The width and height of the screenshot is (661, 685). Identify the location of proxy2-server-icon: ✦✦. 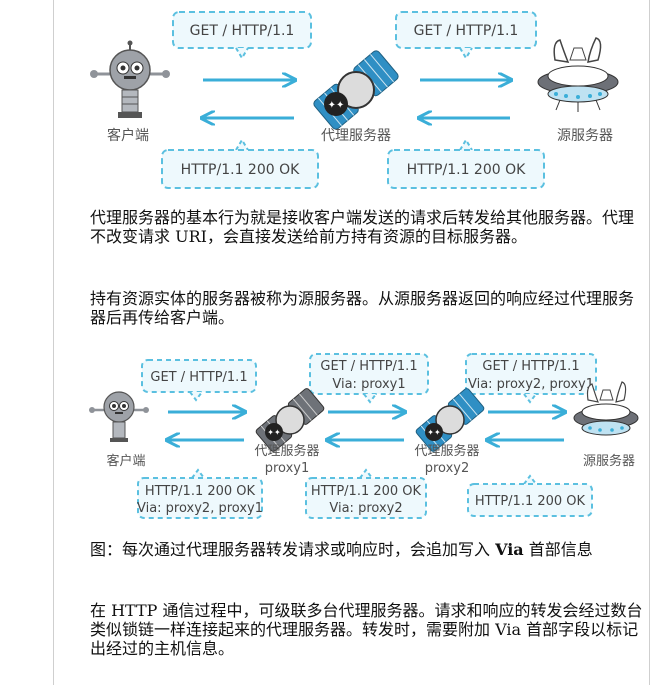
(450, 420).